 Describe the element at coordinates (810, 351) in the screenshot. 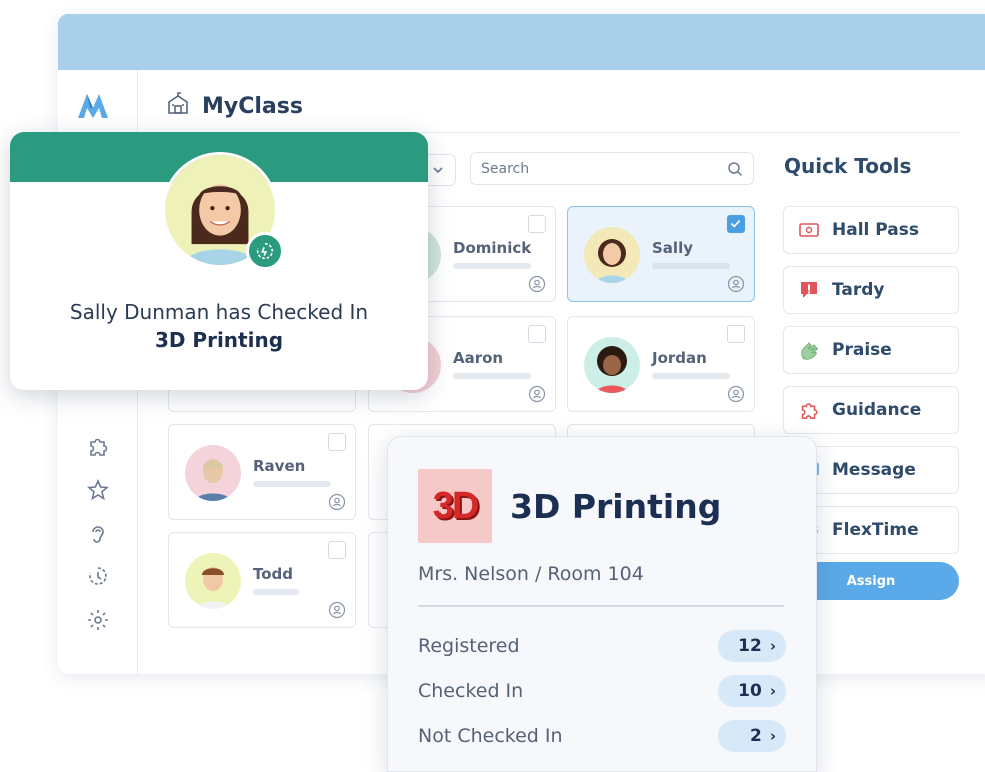

I see `clap-icon` at that location.